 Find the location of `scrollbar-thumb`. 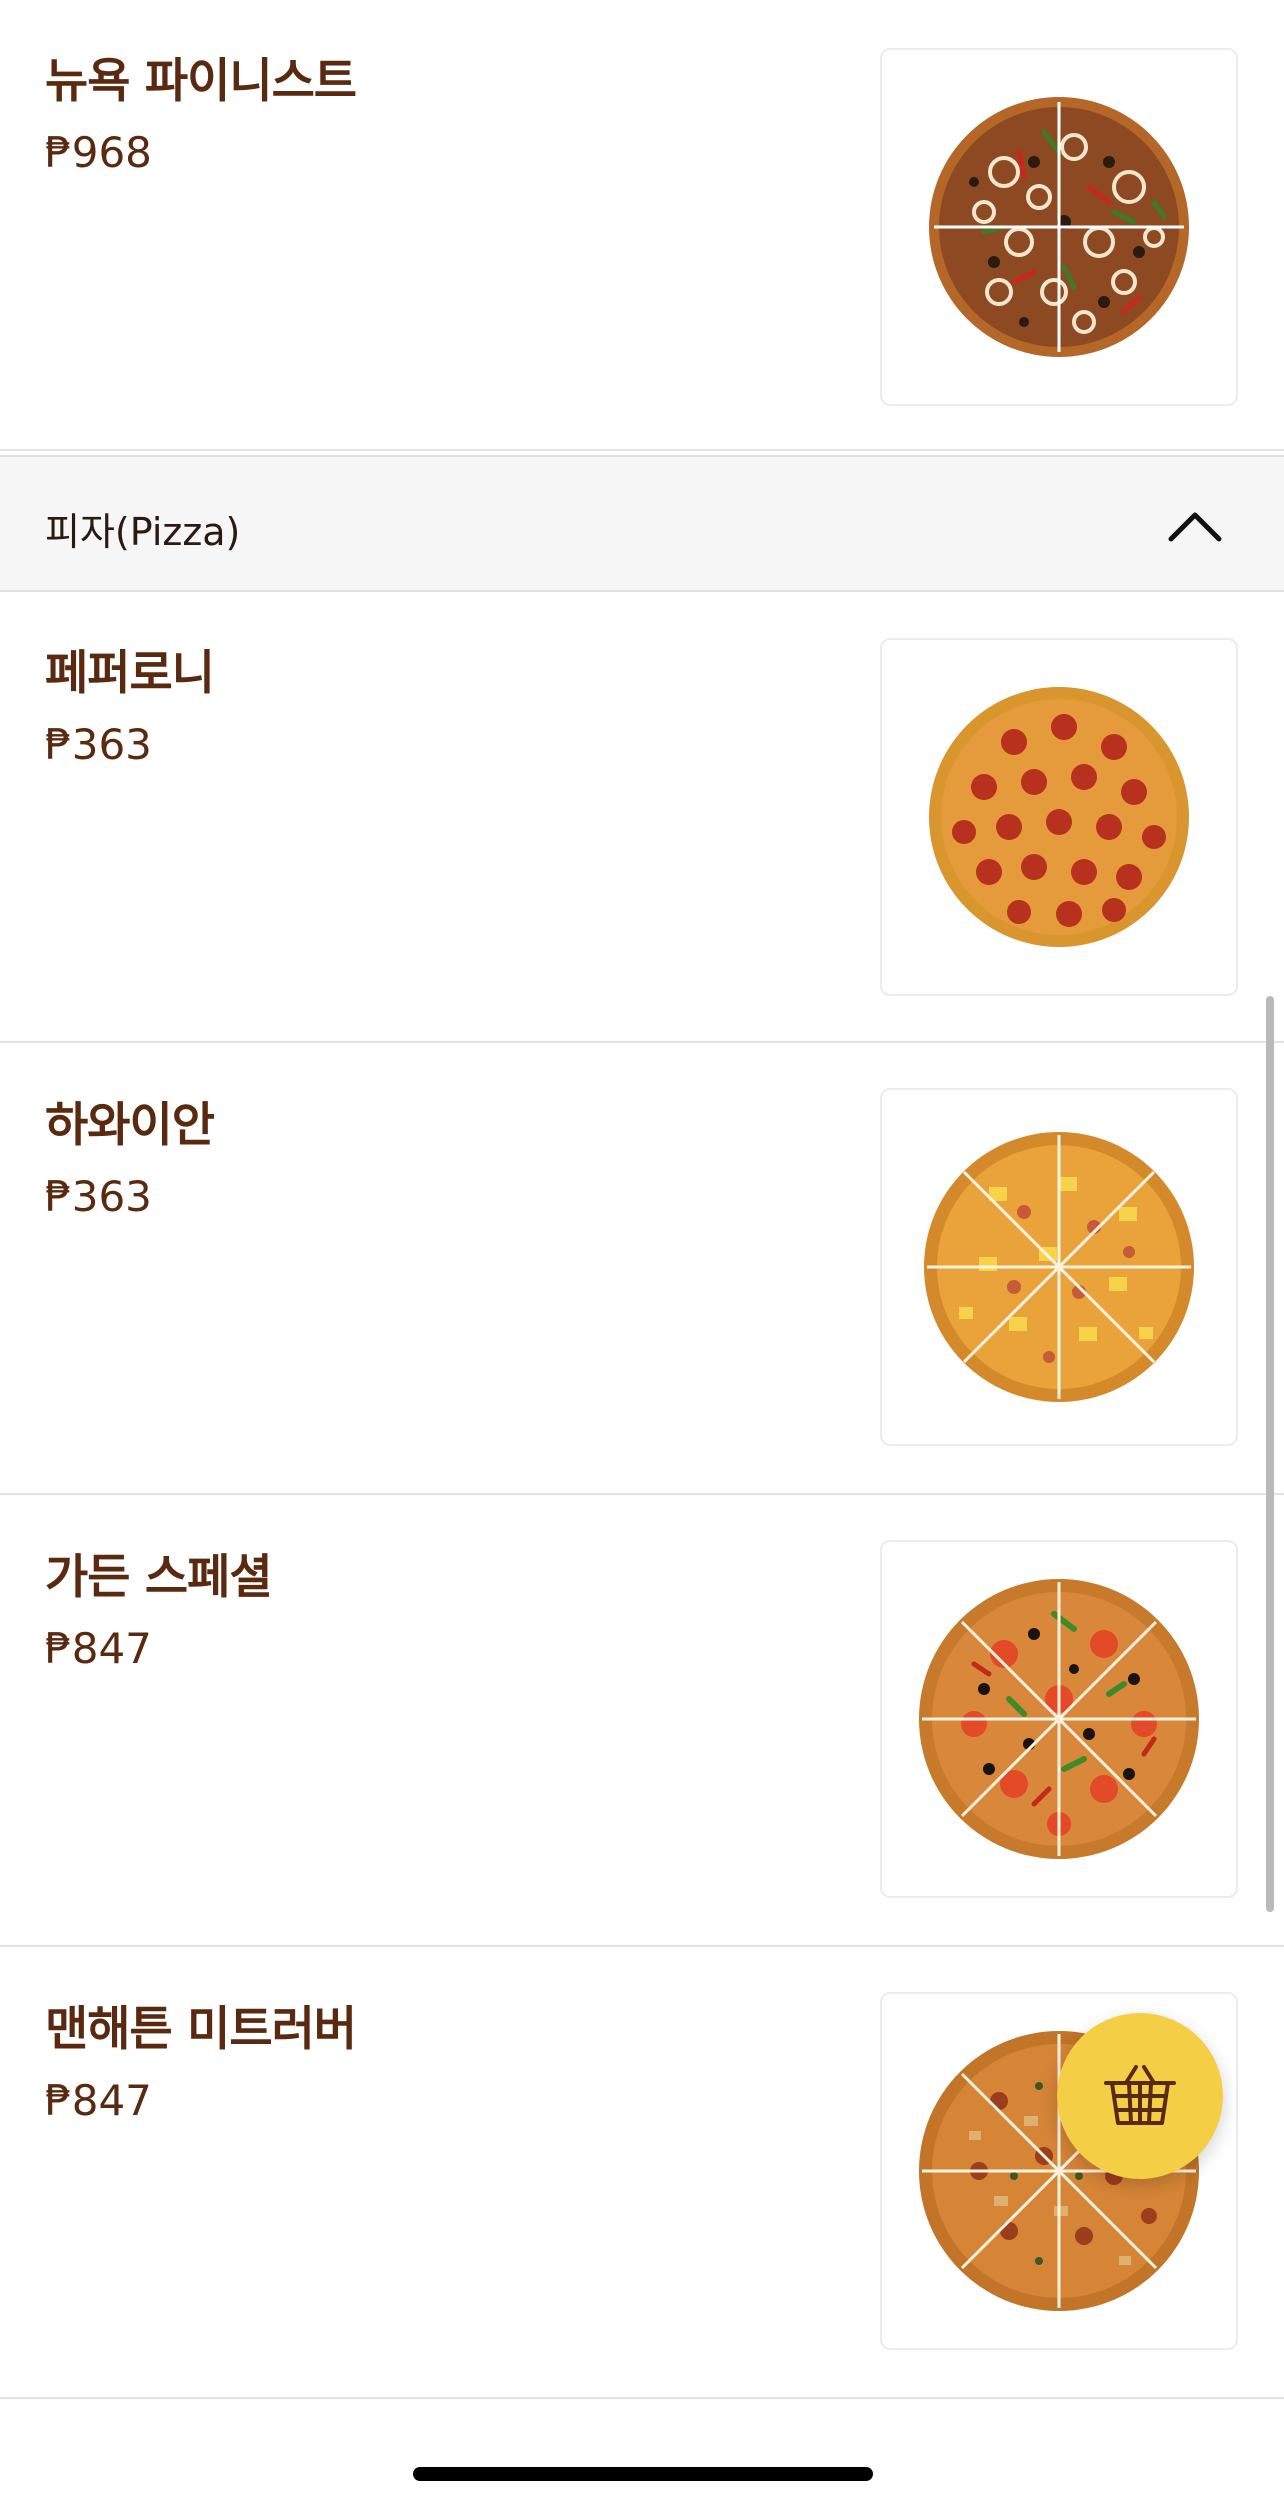

scrollbar-thumb is located at coordinates (1270, 1454).